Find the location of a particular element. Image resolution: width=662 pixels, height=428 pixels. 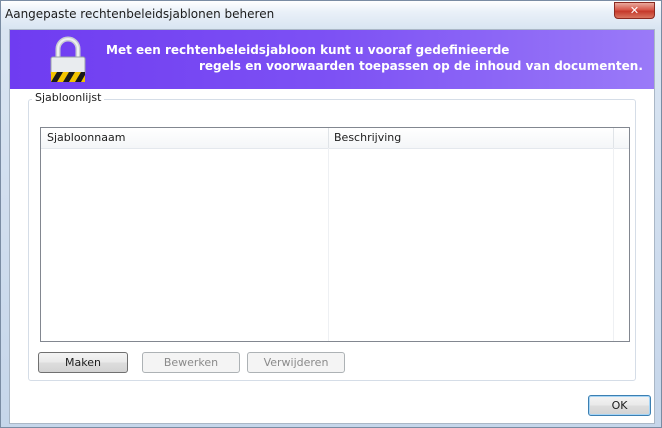

column-header-template-name: Sjabloonnaam is located at coordinates (86, 137).